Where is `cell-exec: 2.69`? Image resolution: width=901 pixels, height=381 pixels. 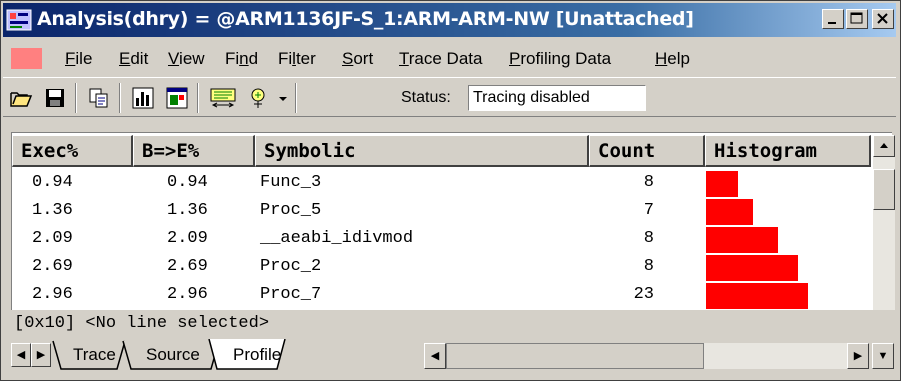
cell-exec: 2.69 is located at coordinates (52, 266).